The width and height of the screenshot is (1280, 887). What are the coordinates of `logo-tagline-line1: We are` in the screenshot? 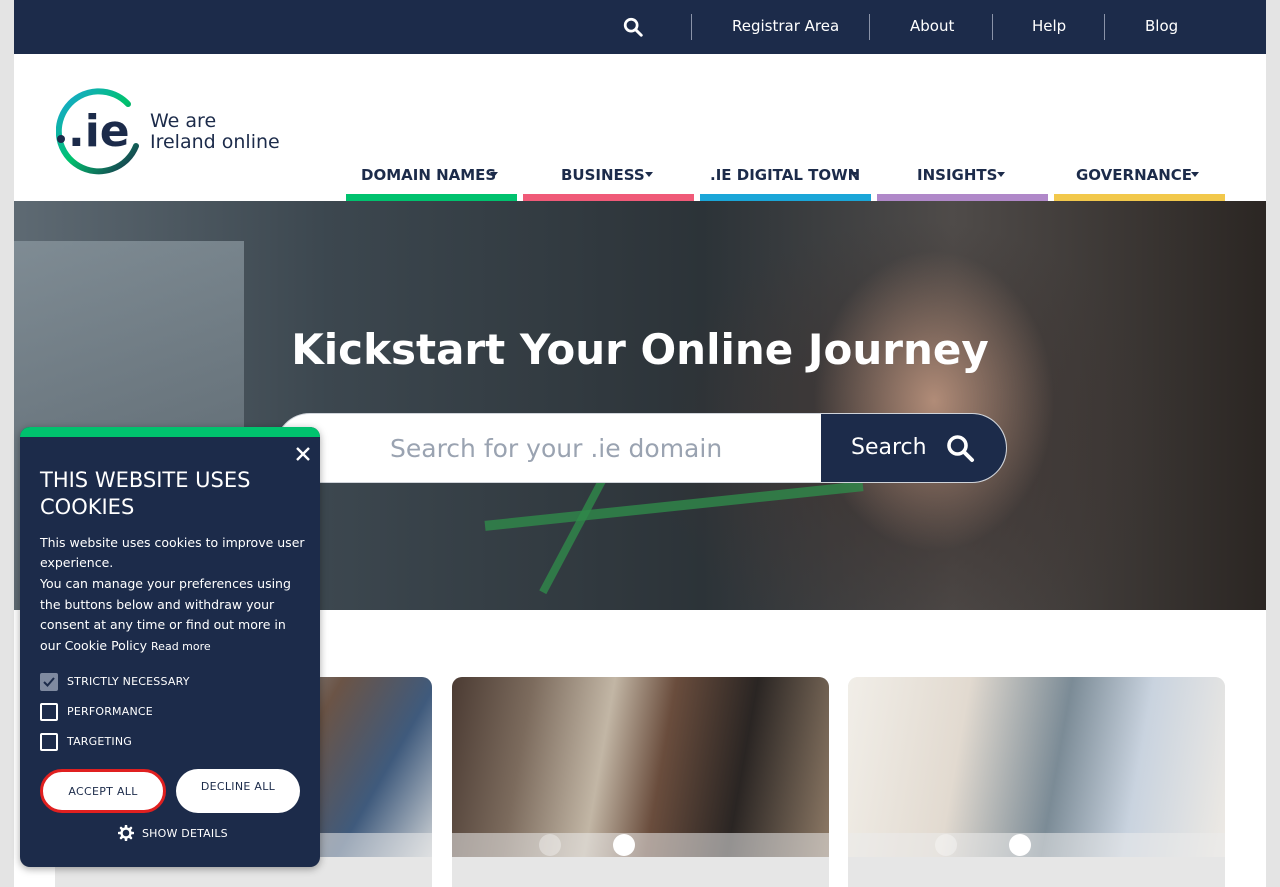 It's located at (183, 121).